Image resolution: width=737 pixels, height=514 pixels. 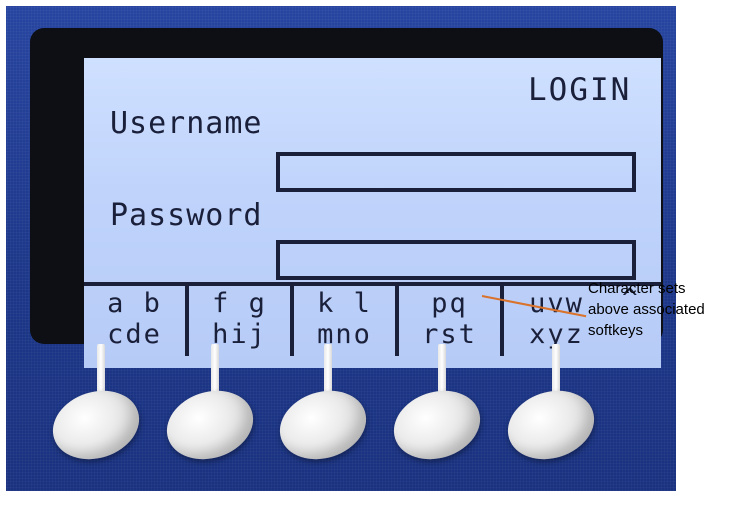 What do you see at coordinates (186, 123) in the screenshot?
I see `username-label: Username` at bounding box center [186, 123].